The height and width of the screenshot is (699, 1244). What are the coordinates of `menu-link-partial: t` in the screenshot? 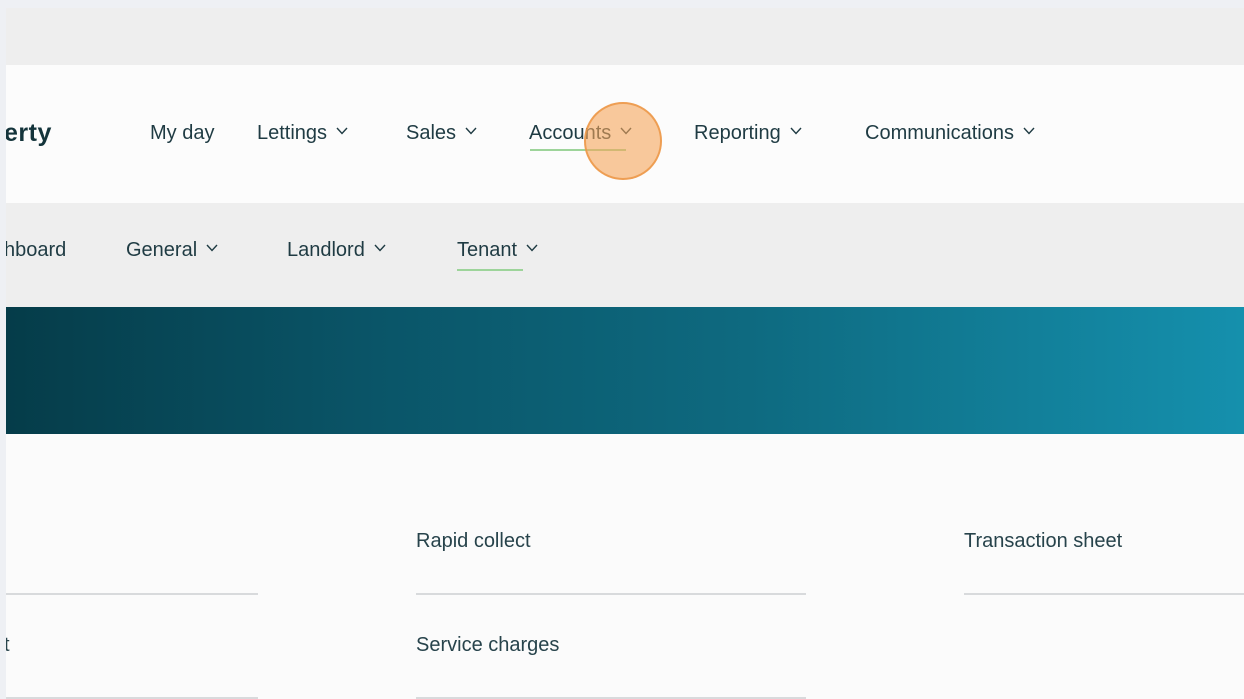 It's located at (8, 645).